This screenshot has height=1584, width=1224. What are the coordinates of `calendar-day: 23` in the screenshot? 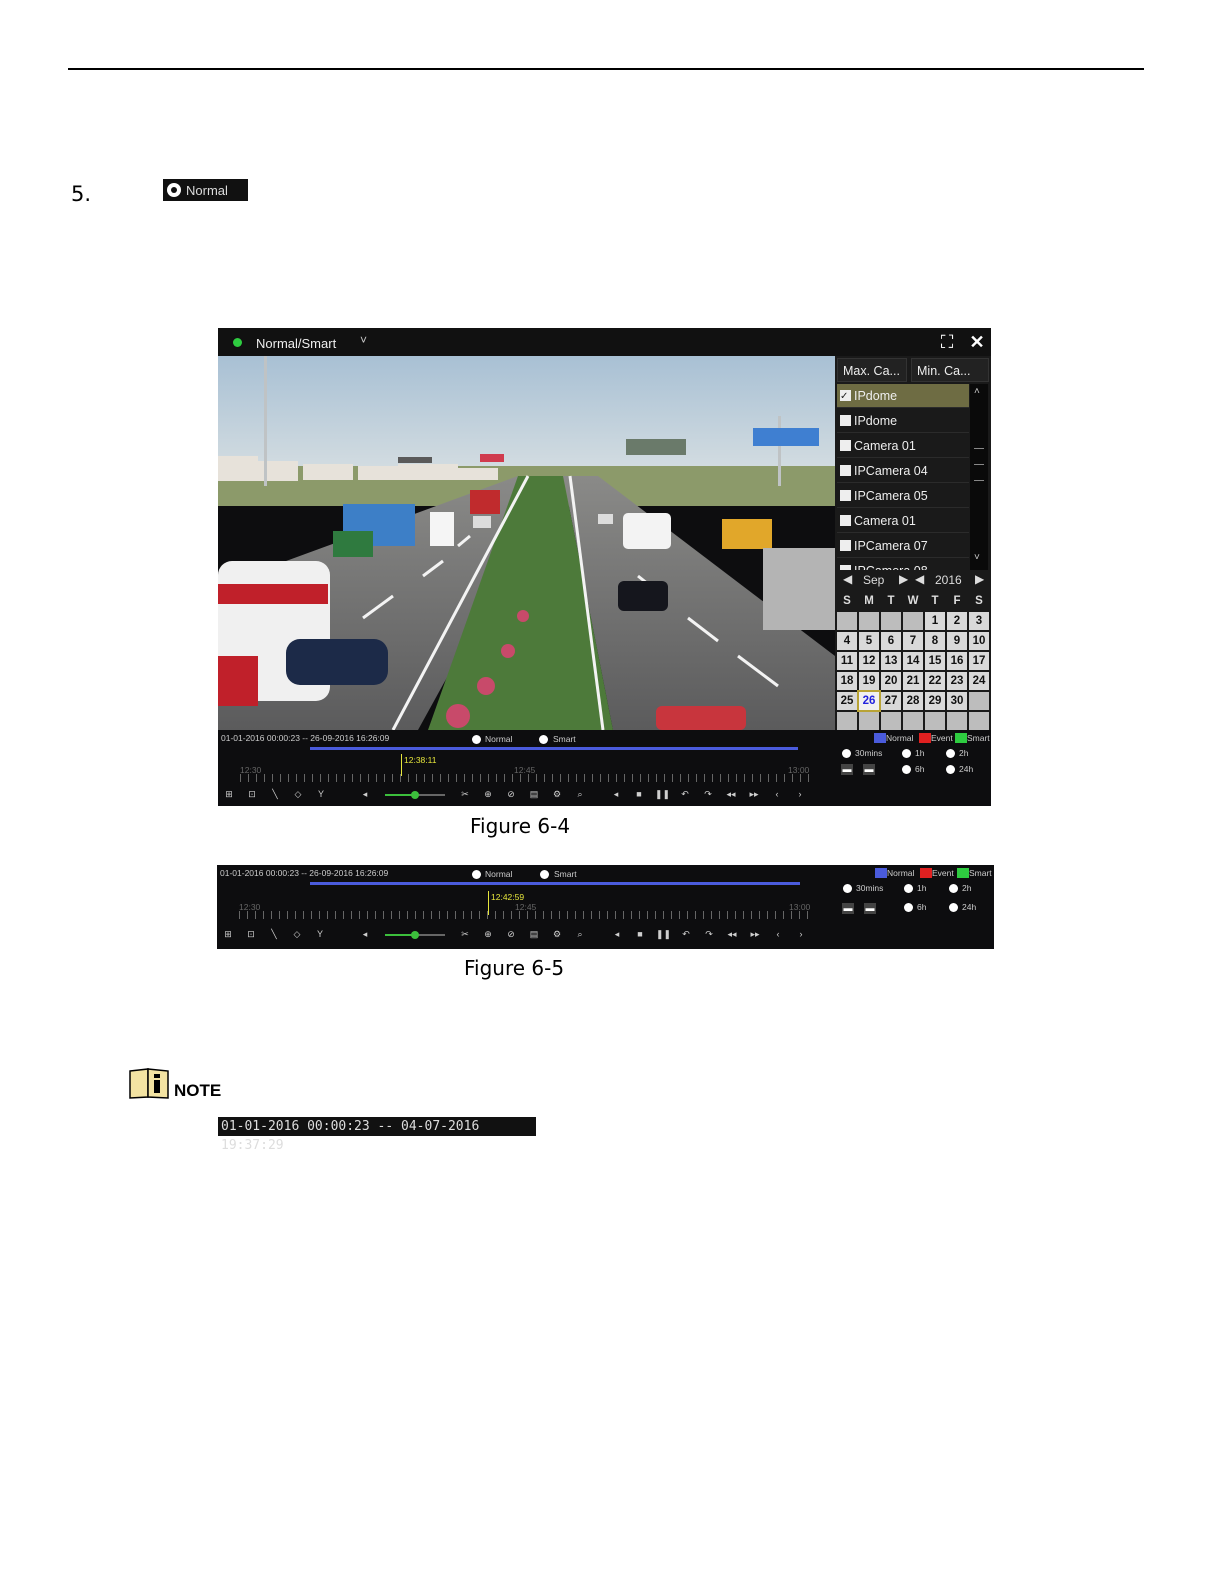 It's located at (957, 681).